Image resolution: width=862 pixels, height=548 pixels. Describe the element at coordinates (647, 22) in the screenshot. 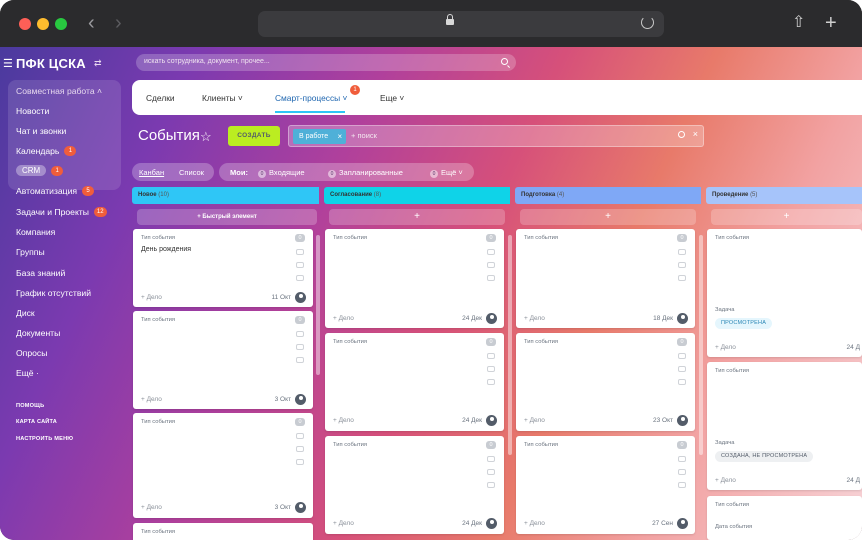

I see `reload-icon` at that location.